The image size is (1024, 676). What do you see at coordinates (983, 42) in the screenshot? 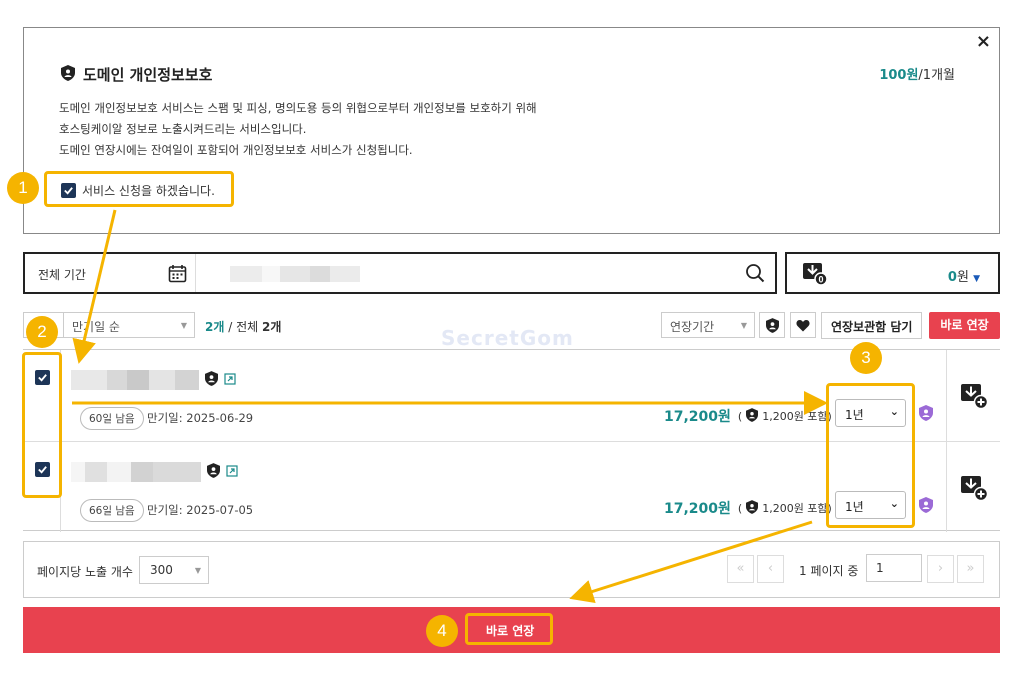
I see `close-button: ×` at bounding box center [983, 42].